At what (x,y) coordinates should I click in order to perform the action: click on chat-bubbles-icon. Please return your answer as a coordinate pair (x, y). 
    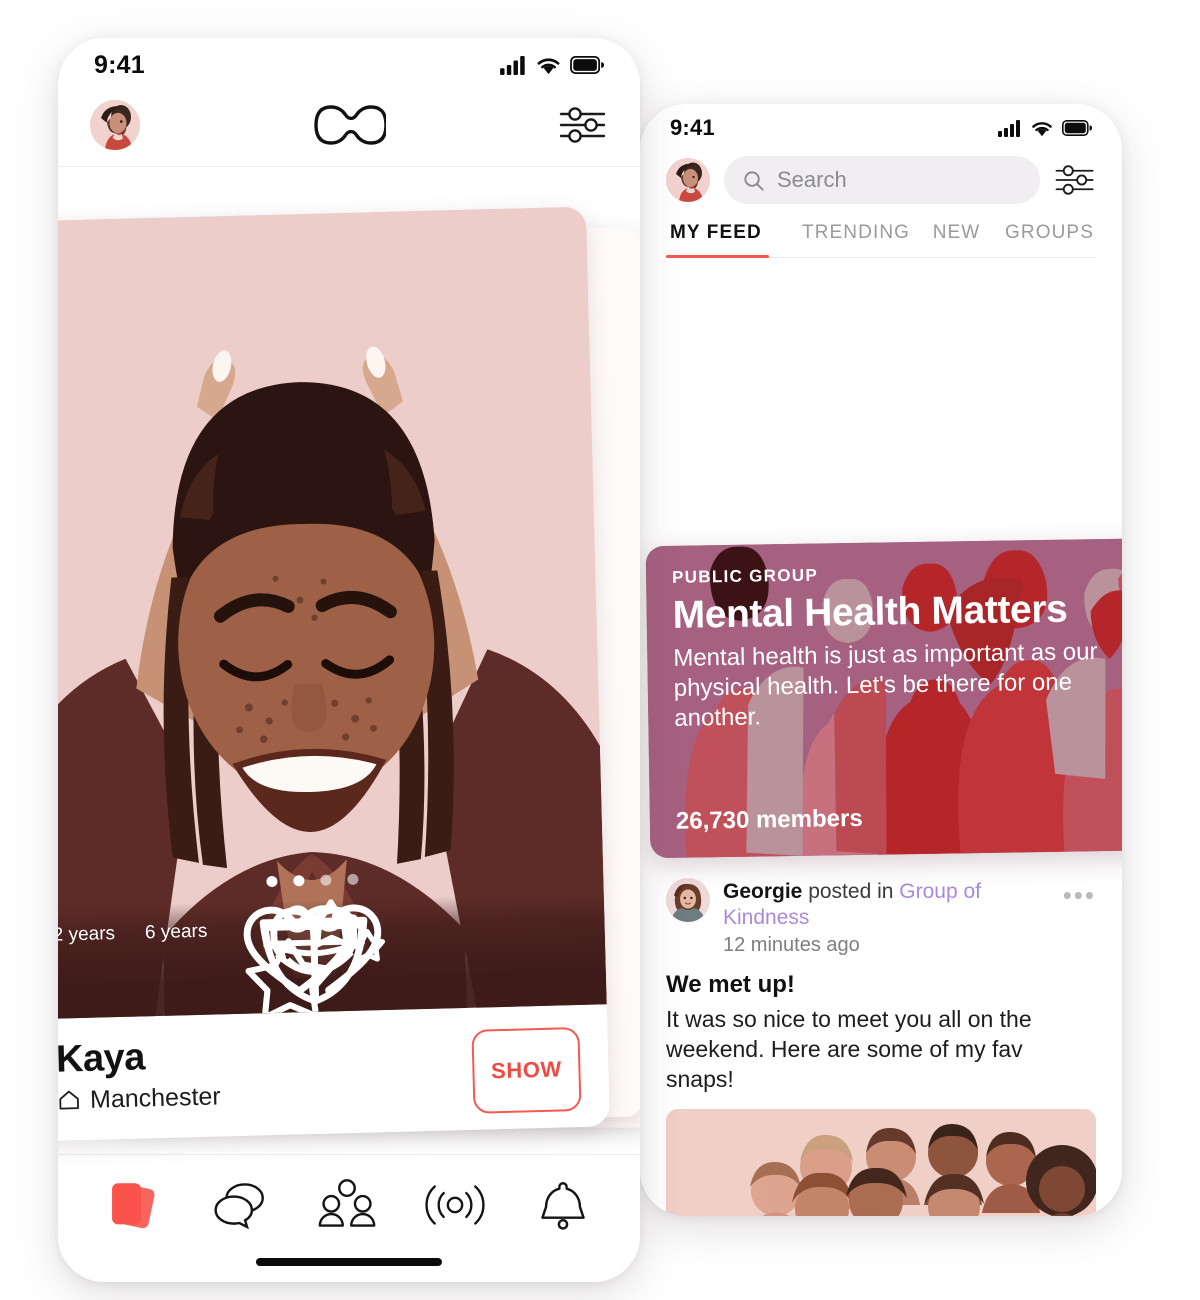
    Looking at the image, I should click on (239, 1206).